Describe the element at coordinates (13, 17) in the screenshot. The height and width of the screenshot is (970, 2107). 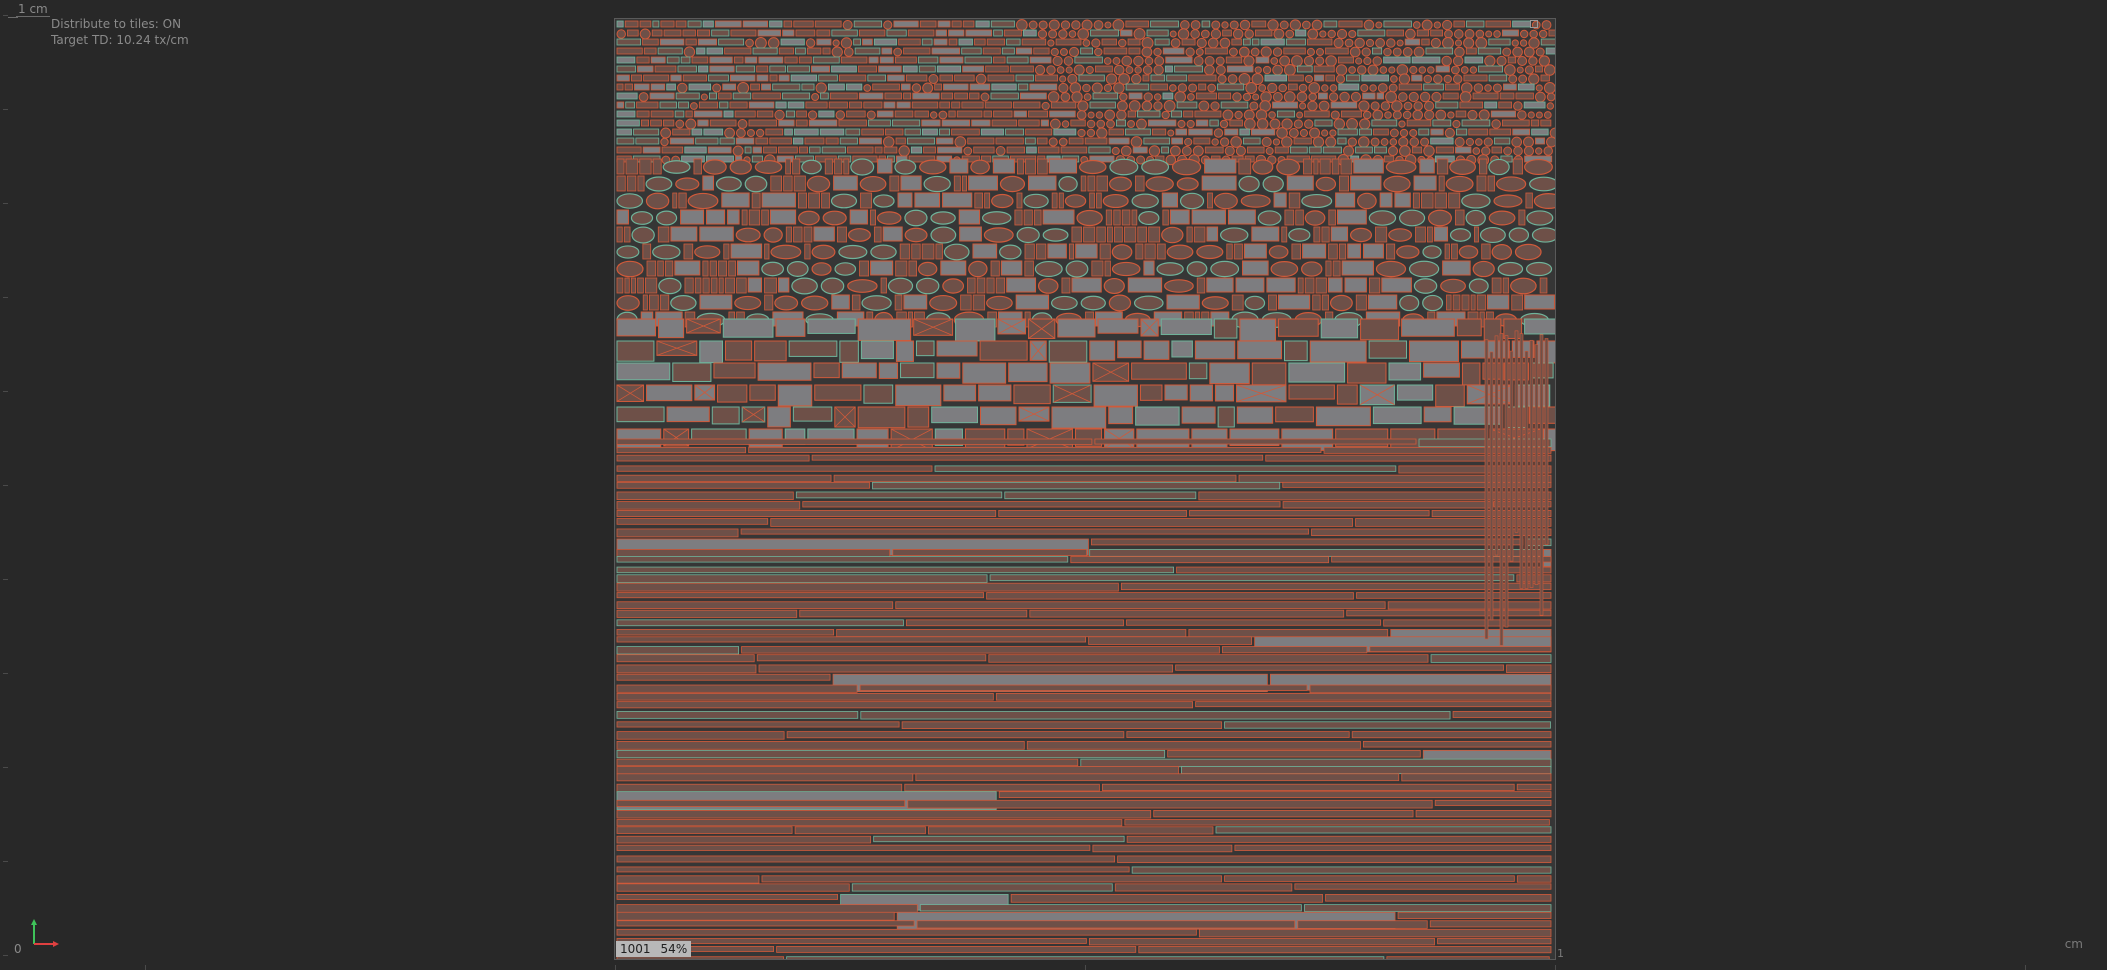
I see `scale-bar` at that location.